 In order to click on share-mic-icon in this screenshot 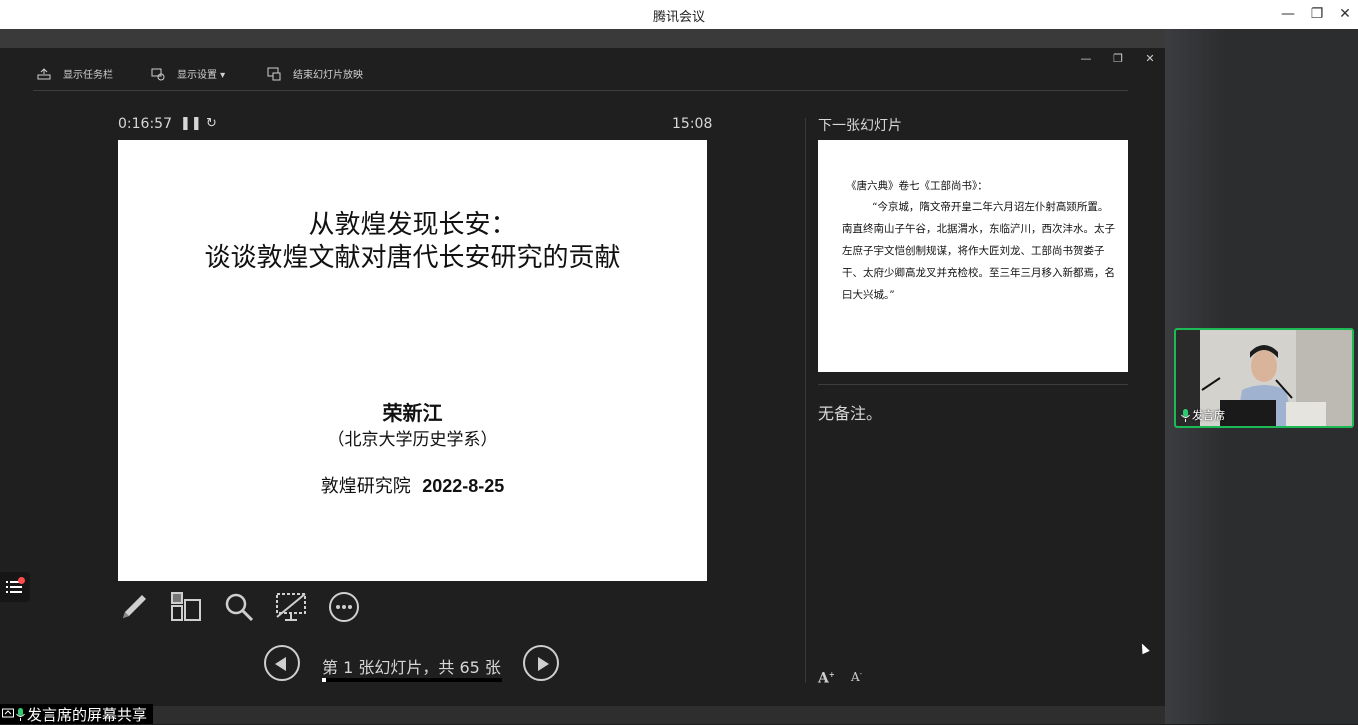, I will do `click(20, 714)`.